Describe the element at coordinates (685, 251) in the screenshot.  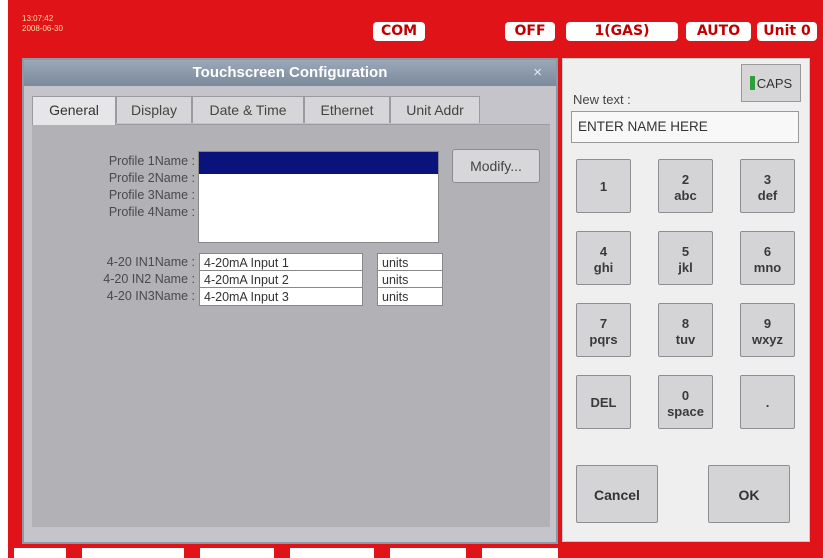
I see `key-5-label: 5` at that location.